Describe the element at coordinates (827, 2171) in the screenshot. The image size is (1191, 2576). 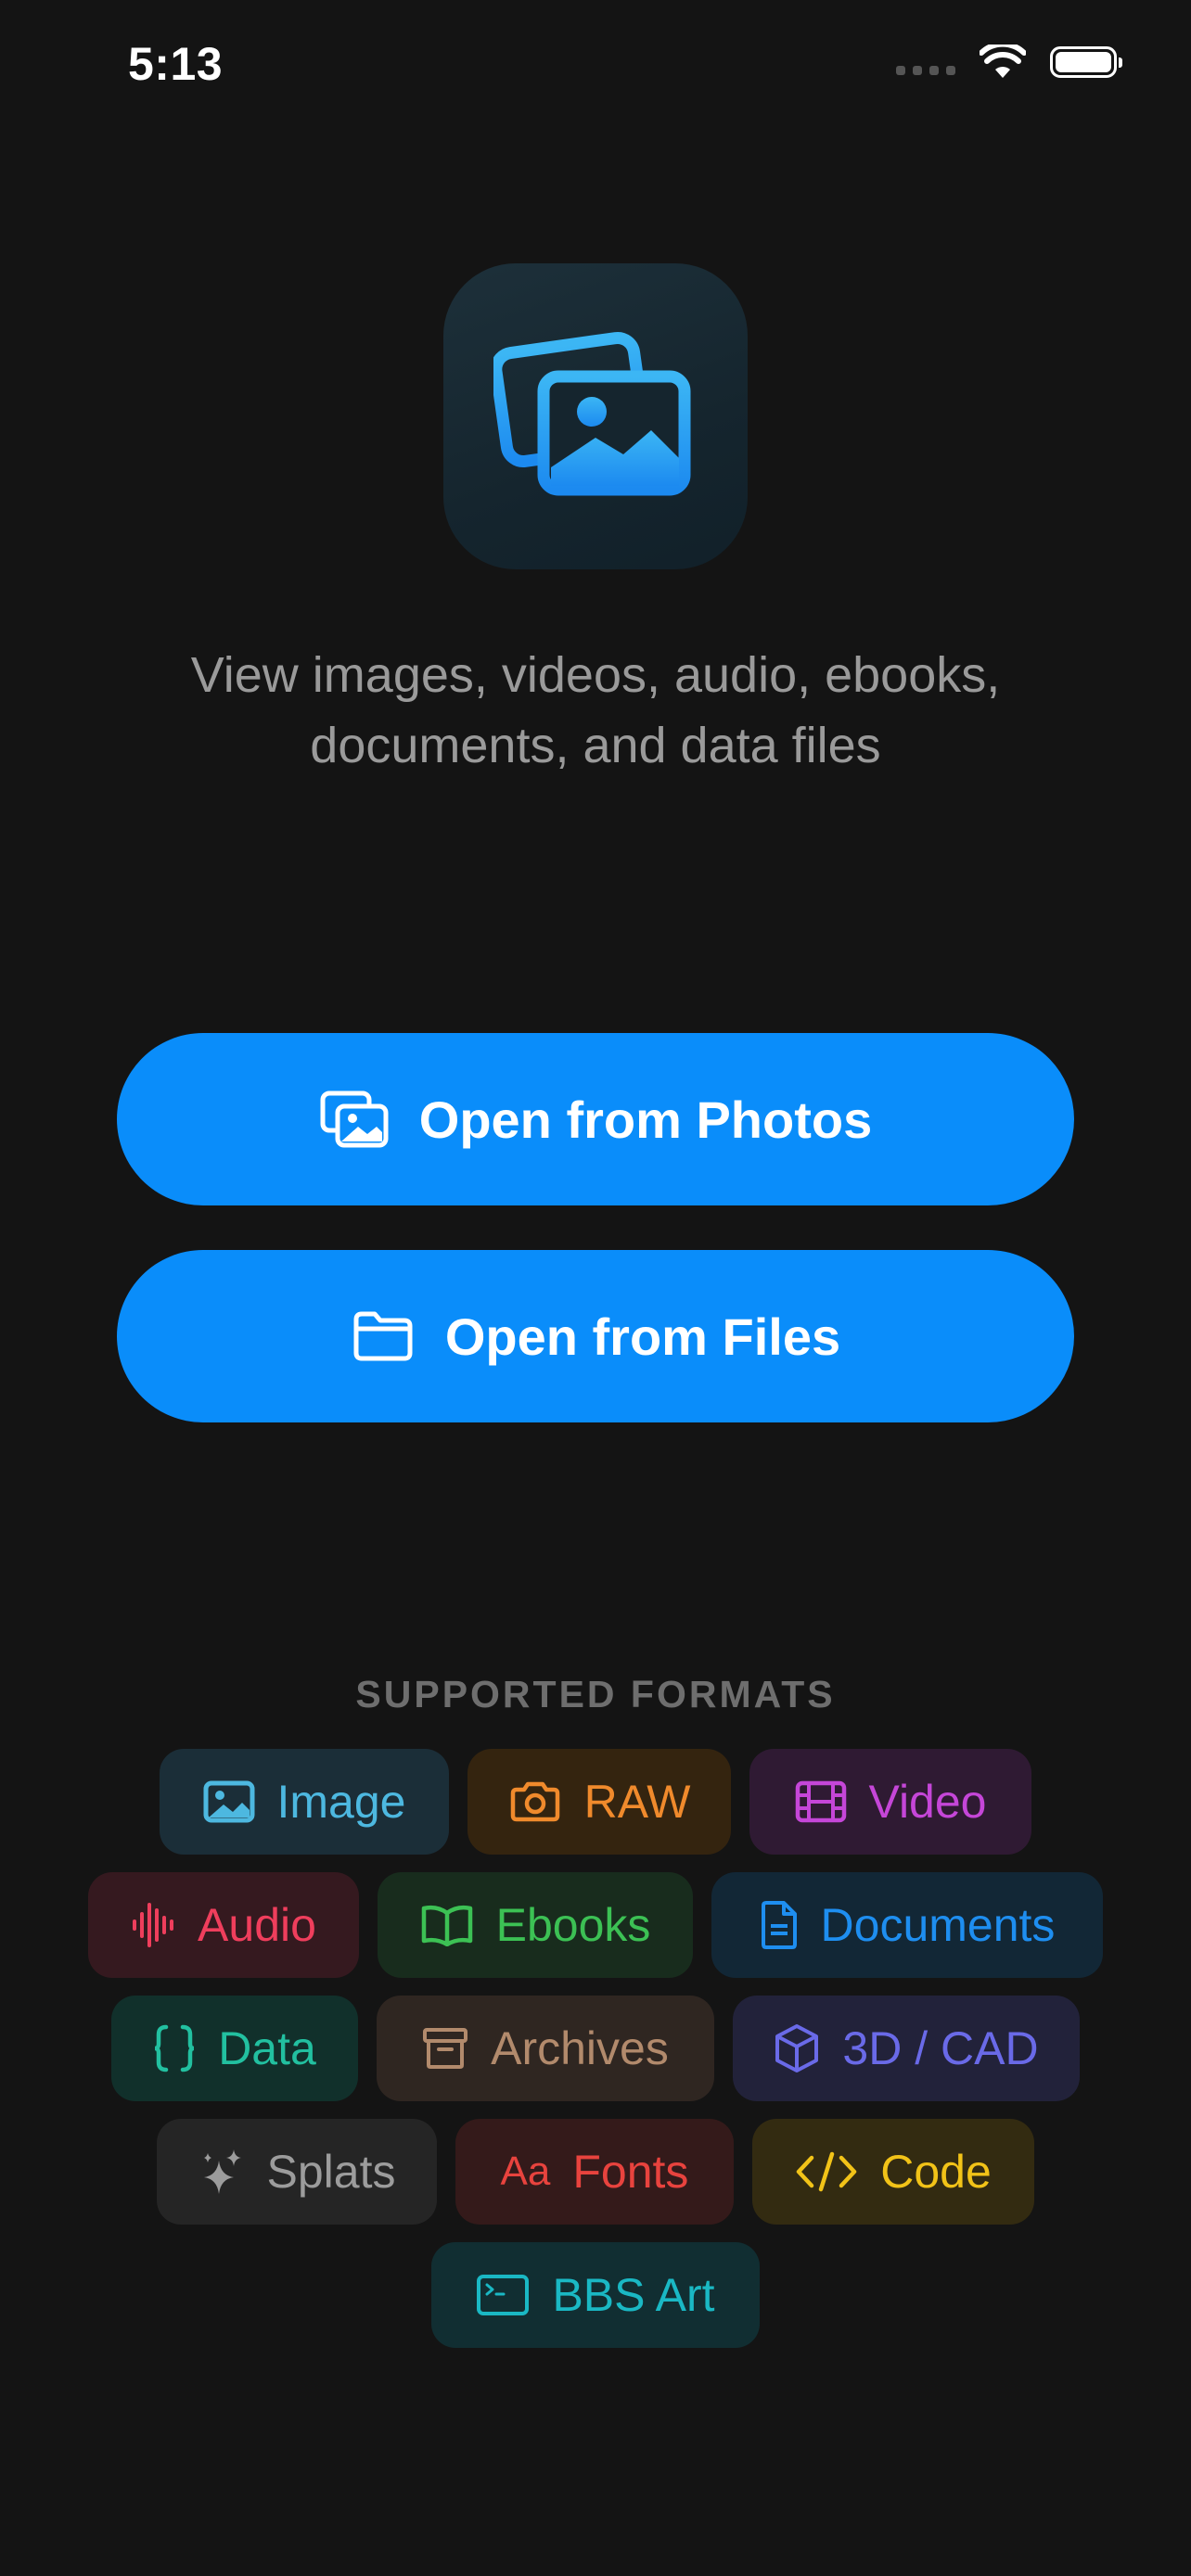
I see `code-brackets-icon` at that location.